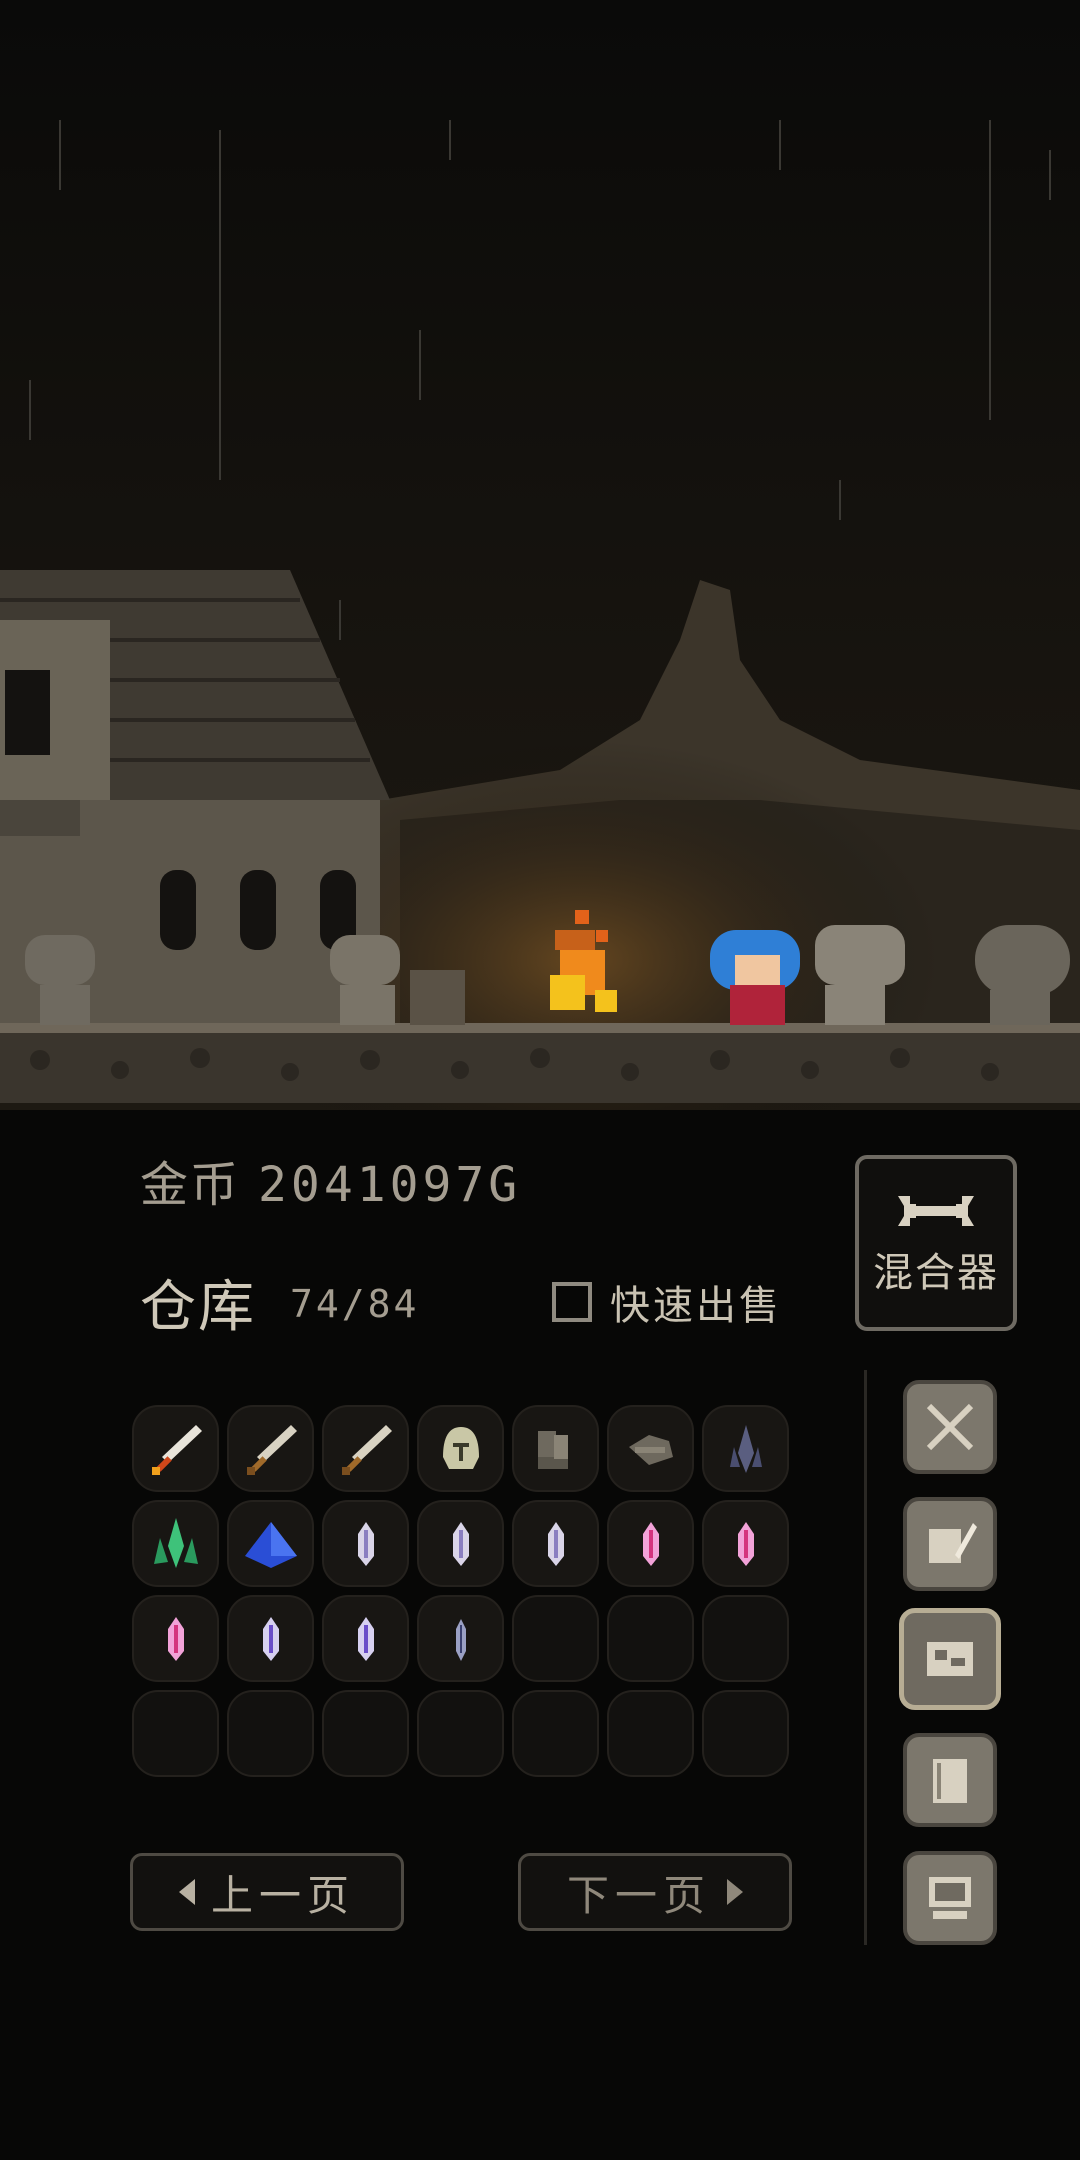 This screenshot has height=2160, width=1080. I want to click on boots-icon, so click(552, 1449).